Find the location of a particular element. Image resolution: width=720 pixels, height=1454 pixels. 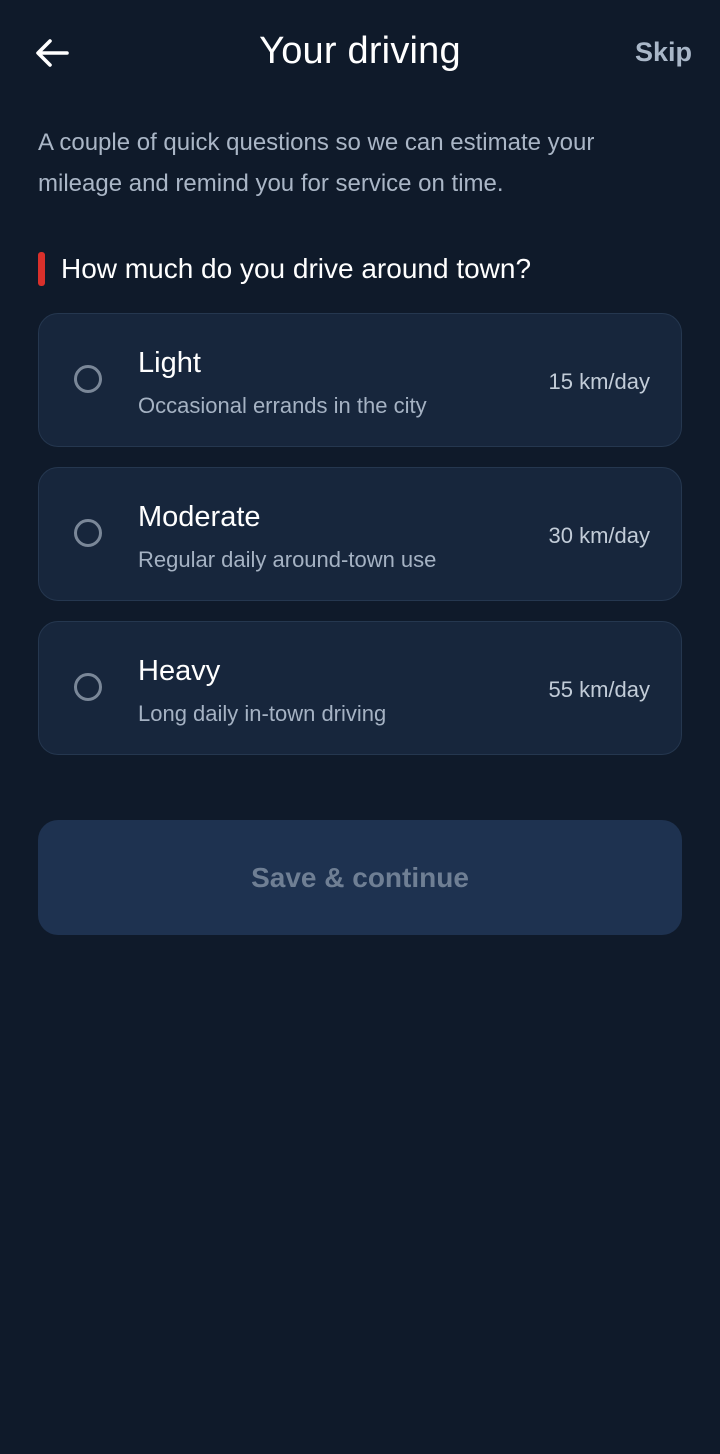

option-rate: 55 km/day is located at coordinates (599, 689).